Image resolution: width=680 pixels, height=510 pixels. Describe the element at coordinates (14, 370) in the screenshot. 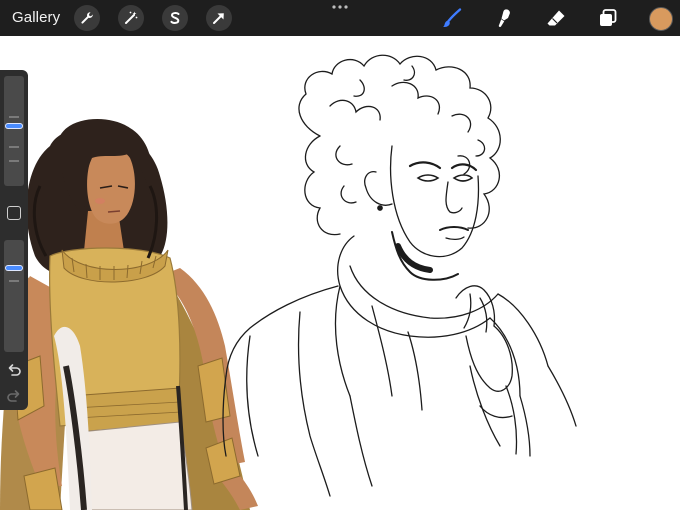

I see `undo-icon` at that location.